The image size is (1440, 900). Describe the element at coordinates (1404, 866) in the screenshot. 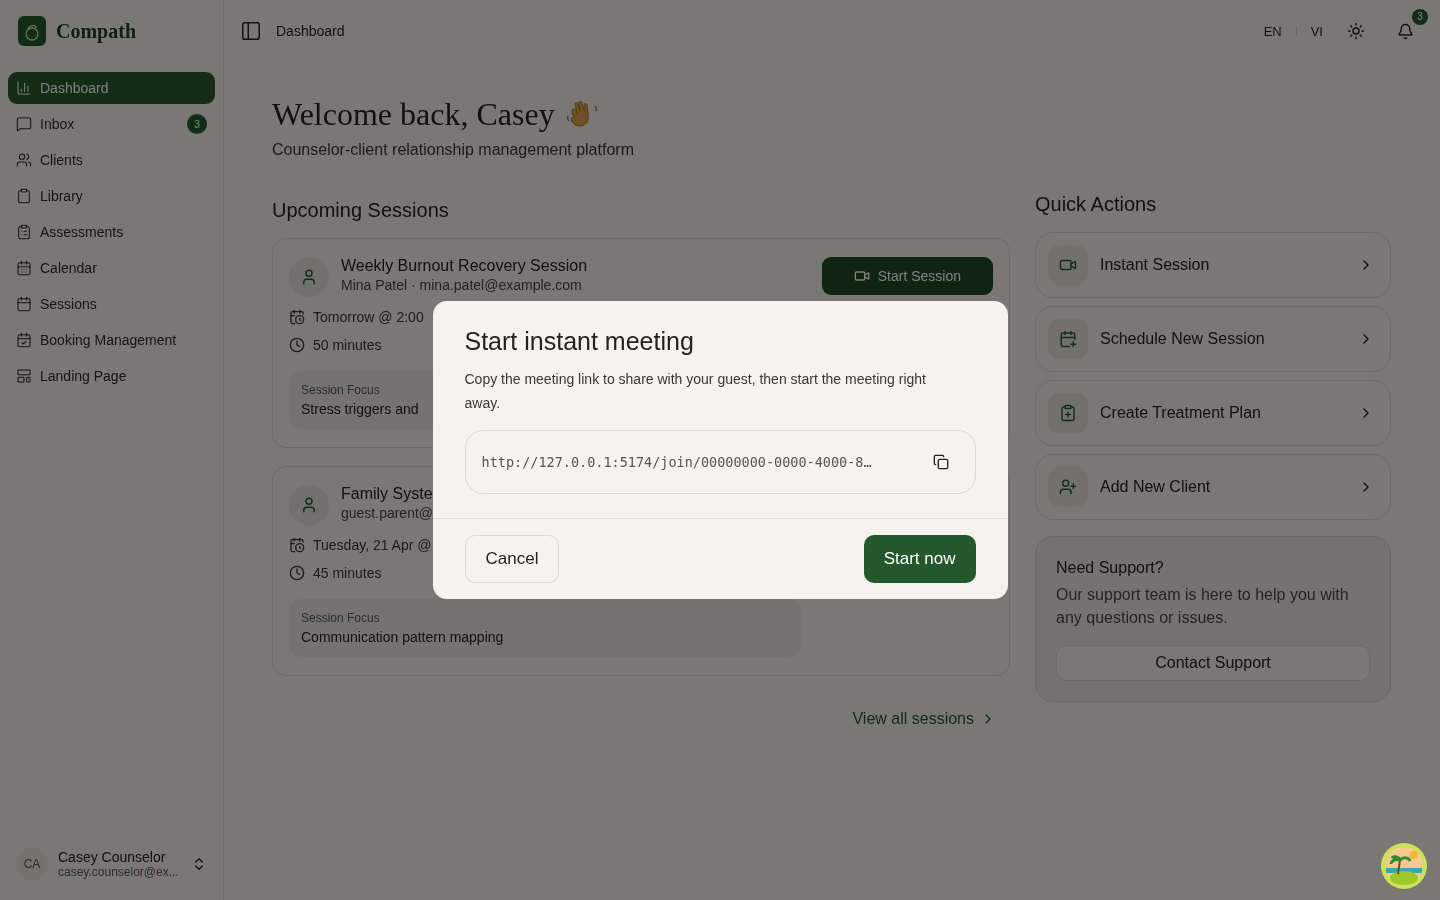

I see `island-drawing` at that location.